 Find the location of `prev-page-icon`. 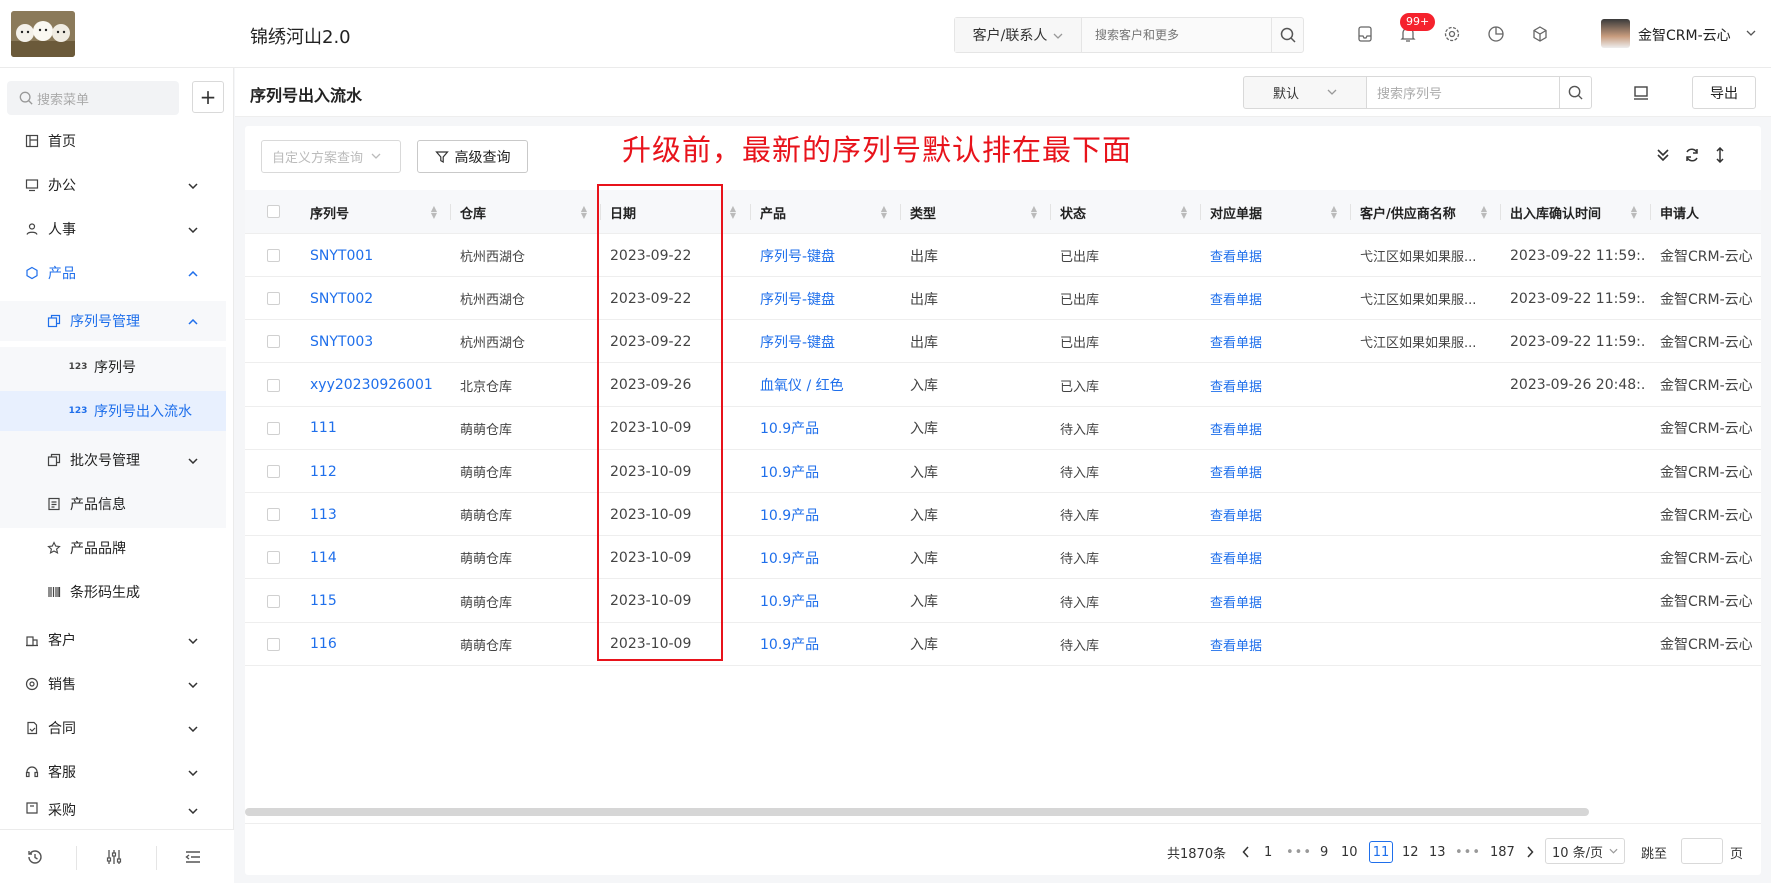

prev-page-icon is located at coordinates (1246, 852).